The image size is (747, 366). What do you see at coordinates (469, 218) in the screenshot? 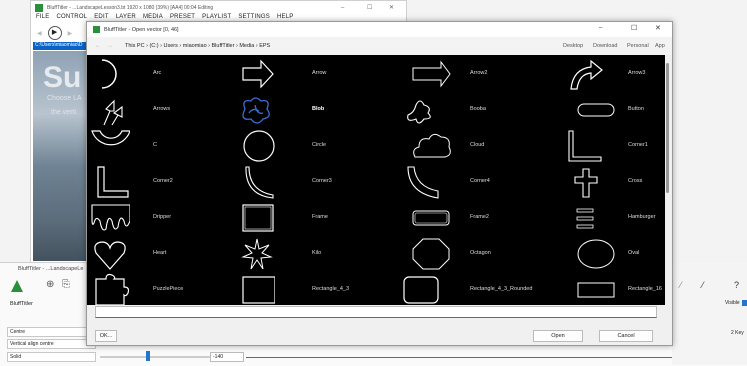
I see `vector-item-frame2: Frame2` at bounding box center [469, 218].